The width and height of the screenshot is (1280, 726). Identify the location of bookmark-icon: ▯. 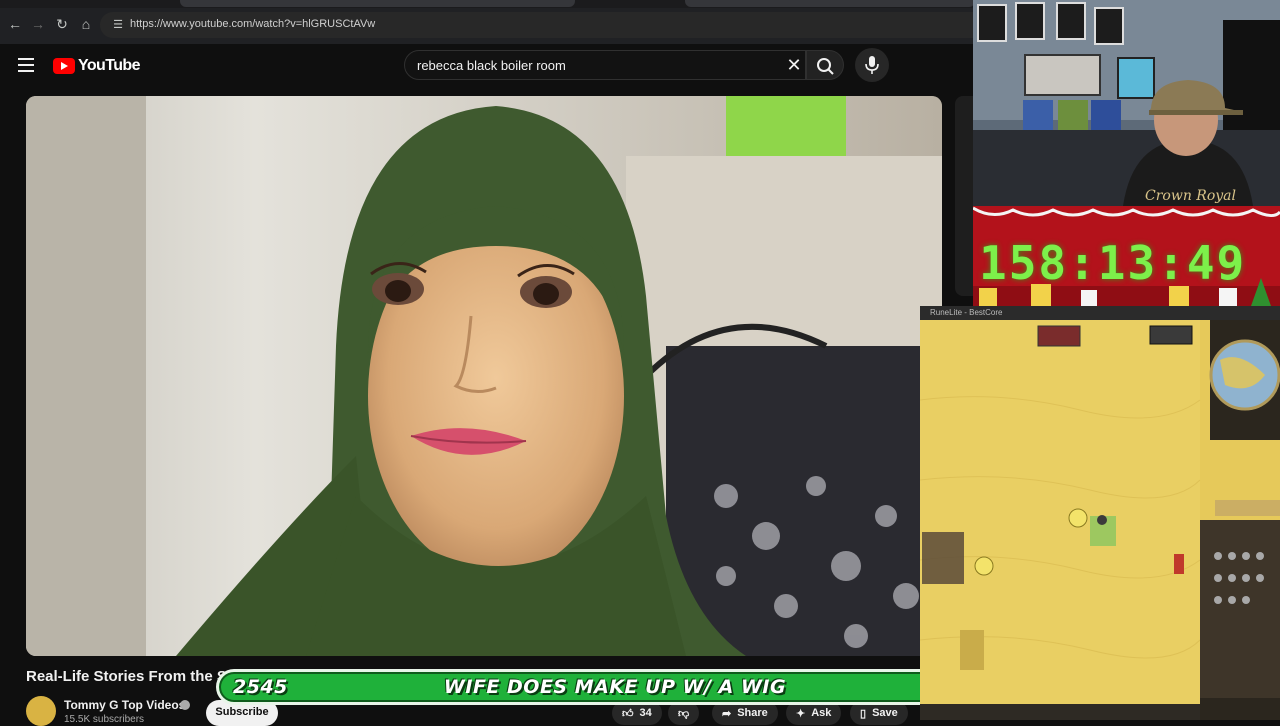
(863, 713).